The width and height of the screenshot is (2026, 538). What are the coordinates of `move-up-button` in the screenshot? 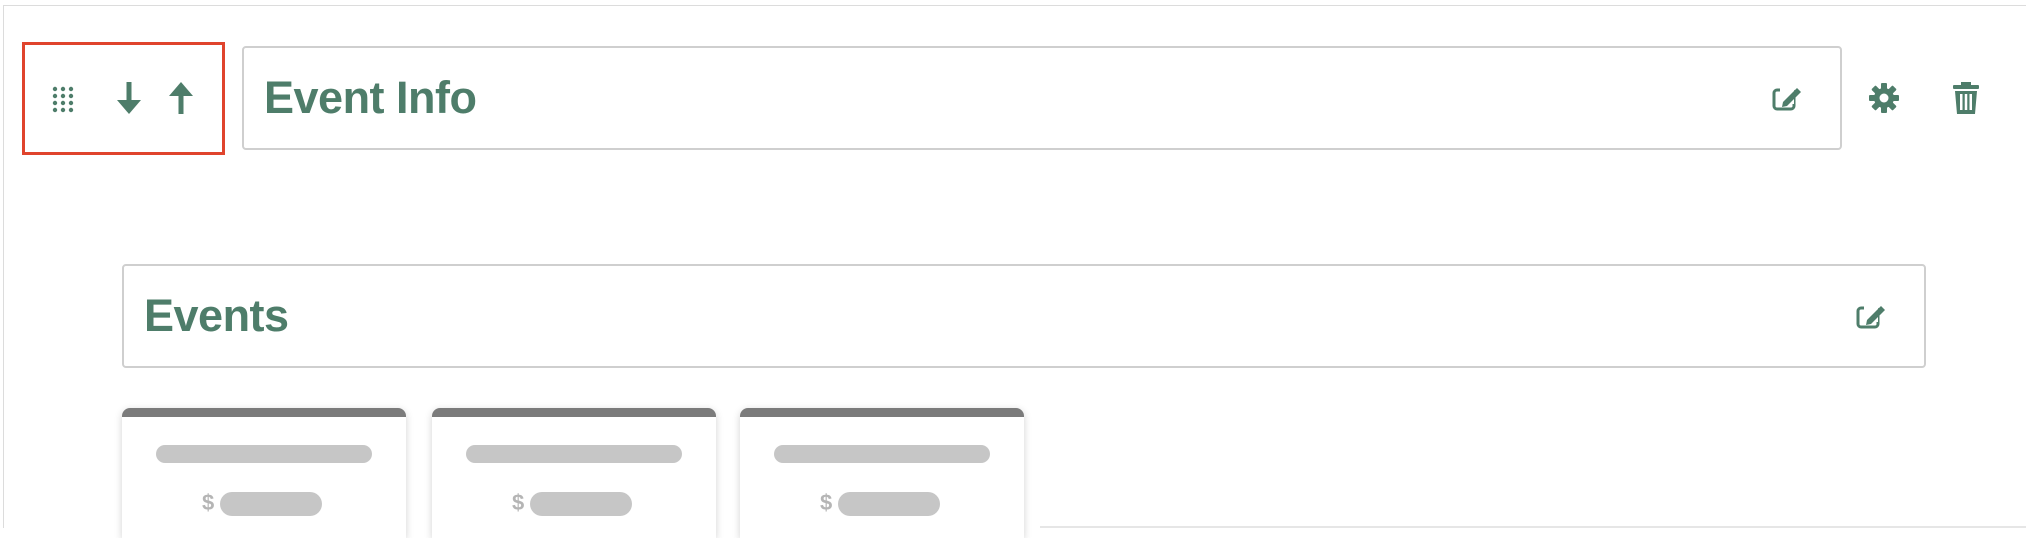 It's located at (181, 98).